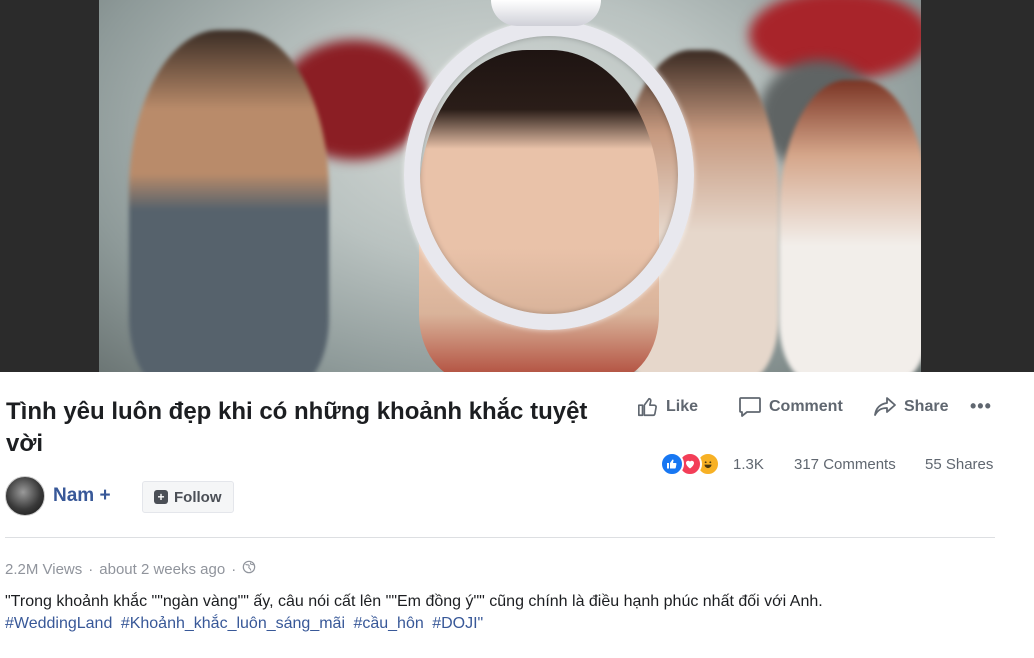 The image size is (1034, 658). What do you see at coordinates (648, 407) in the screenshot?
I see `thumbs-up-icon` at bounding box center [648, 407].